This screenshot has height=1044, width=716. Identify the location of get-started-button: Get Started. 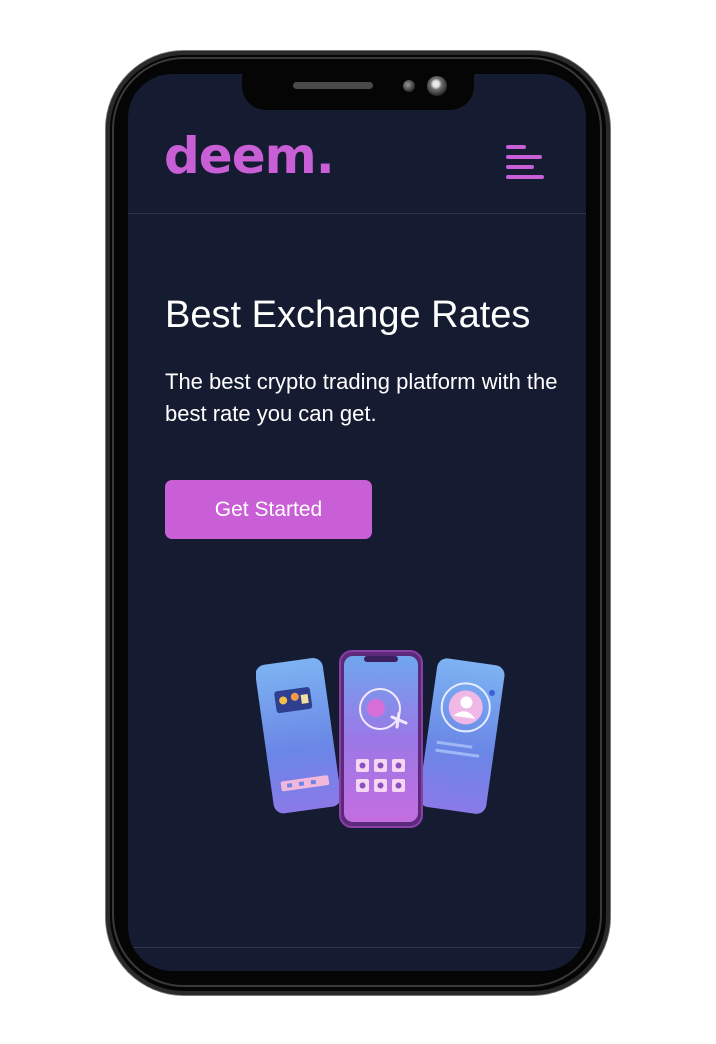
(268, 509).